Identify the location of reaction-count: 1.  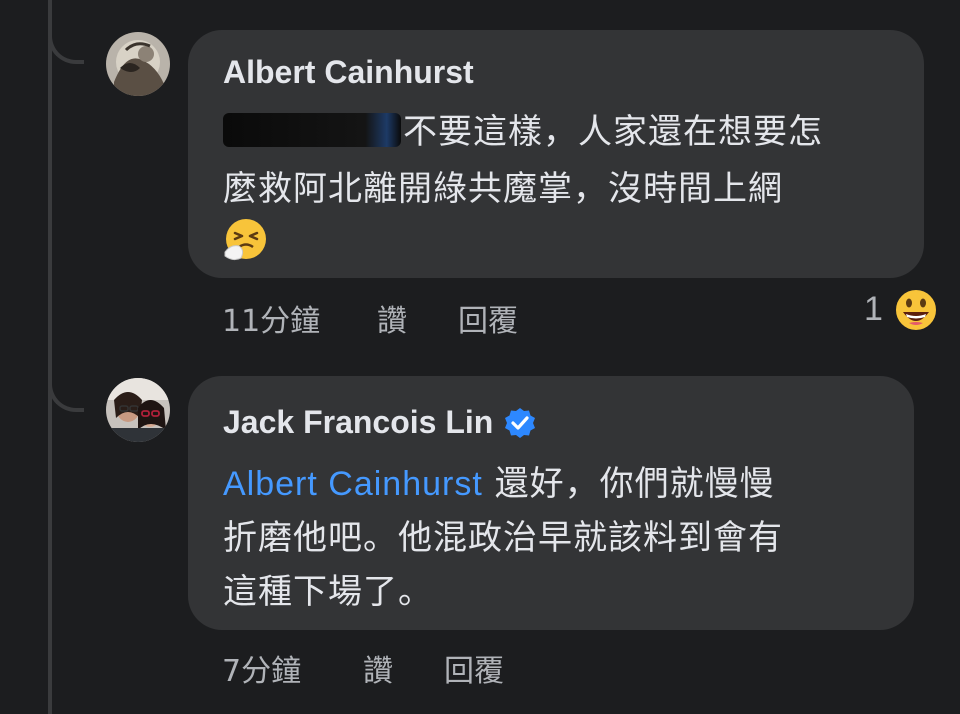
(873, 309).